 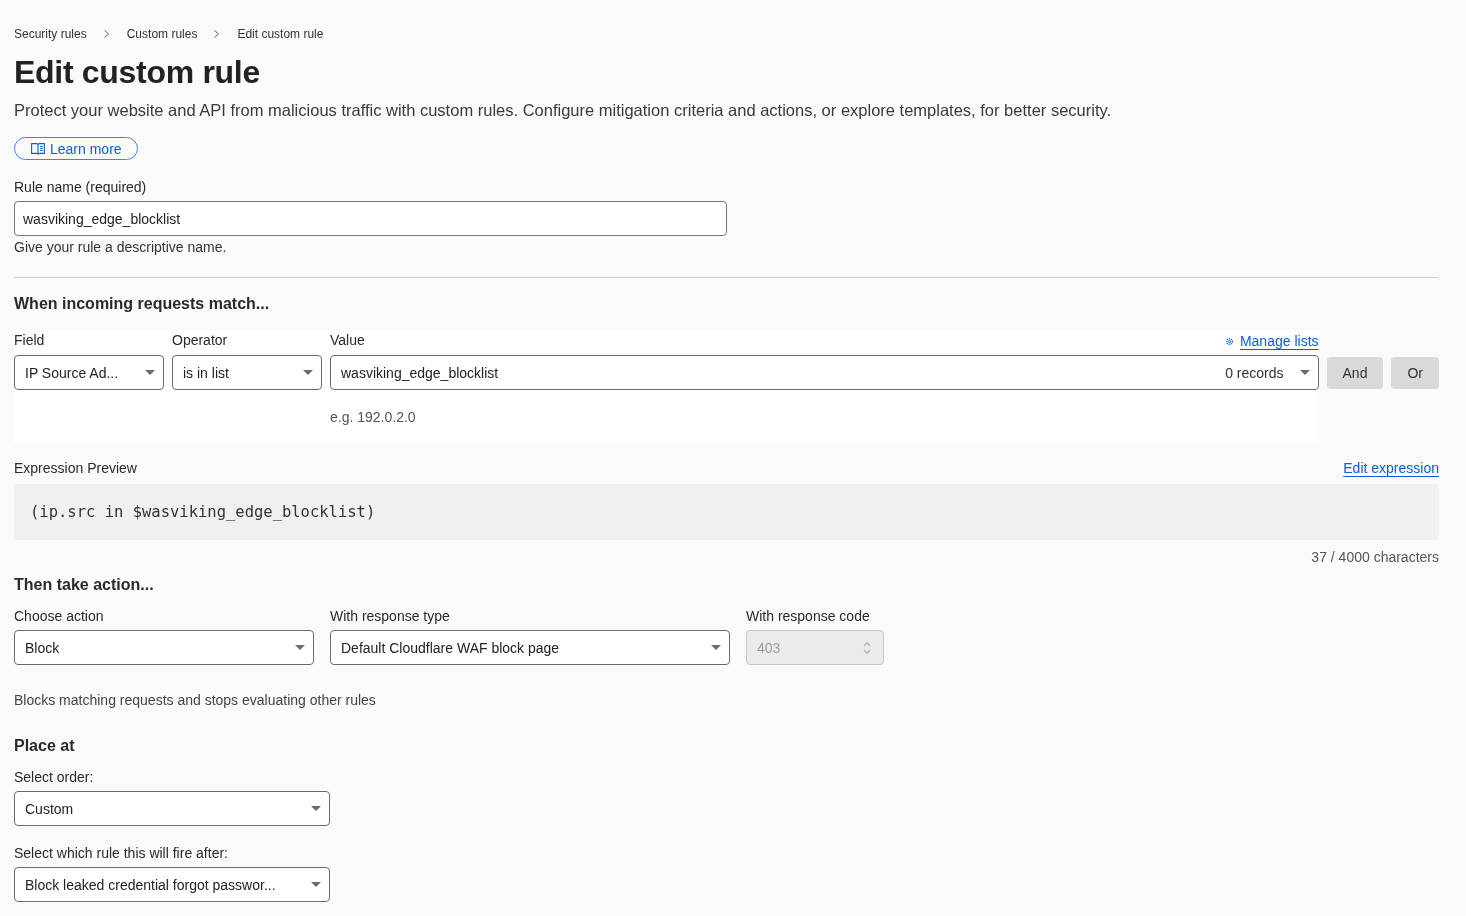 I want to click on manage-lists-link: Manage lists, so click(x=1271, y=341).